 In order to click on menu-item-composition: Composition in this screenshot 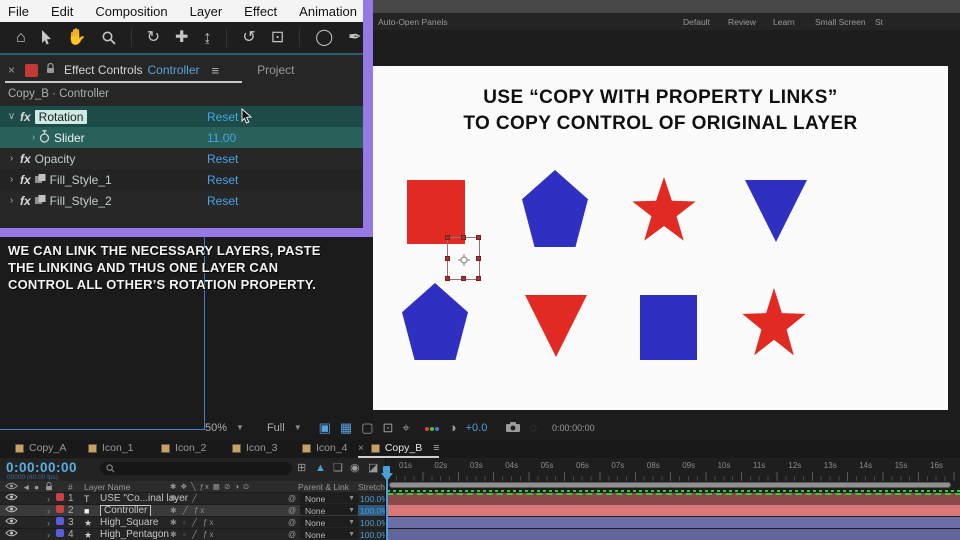, I will do `click(131, 11)`.